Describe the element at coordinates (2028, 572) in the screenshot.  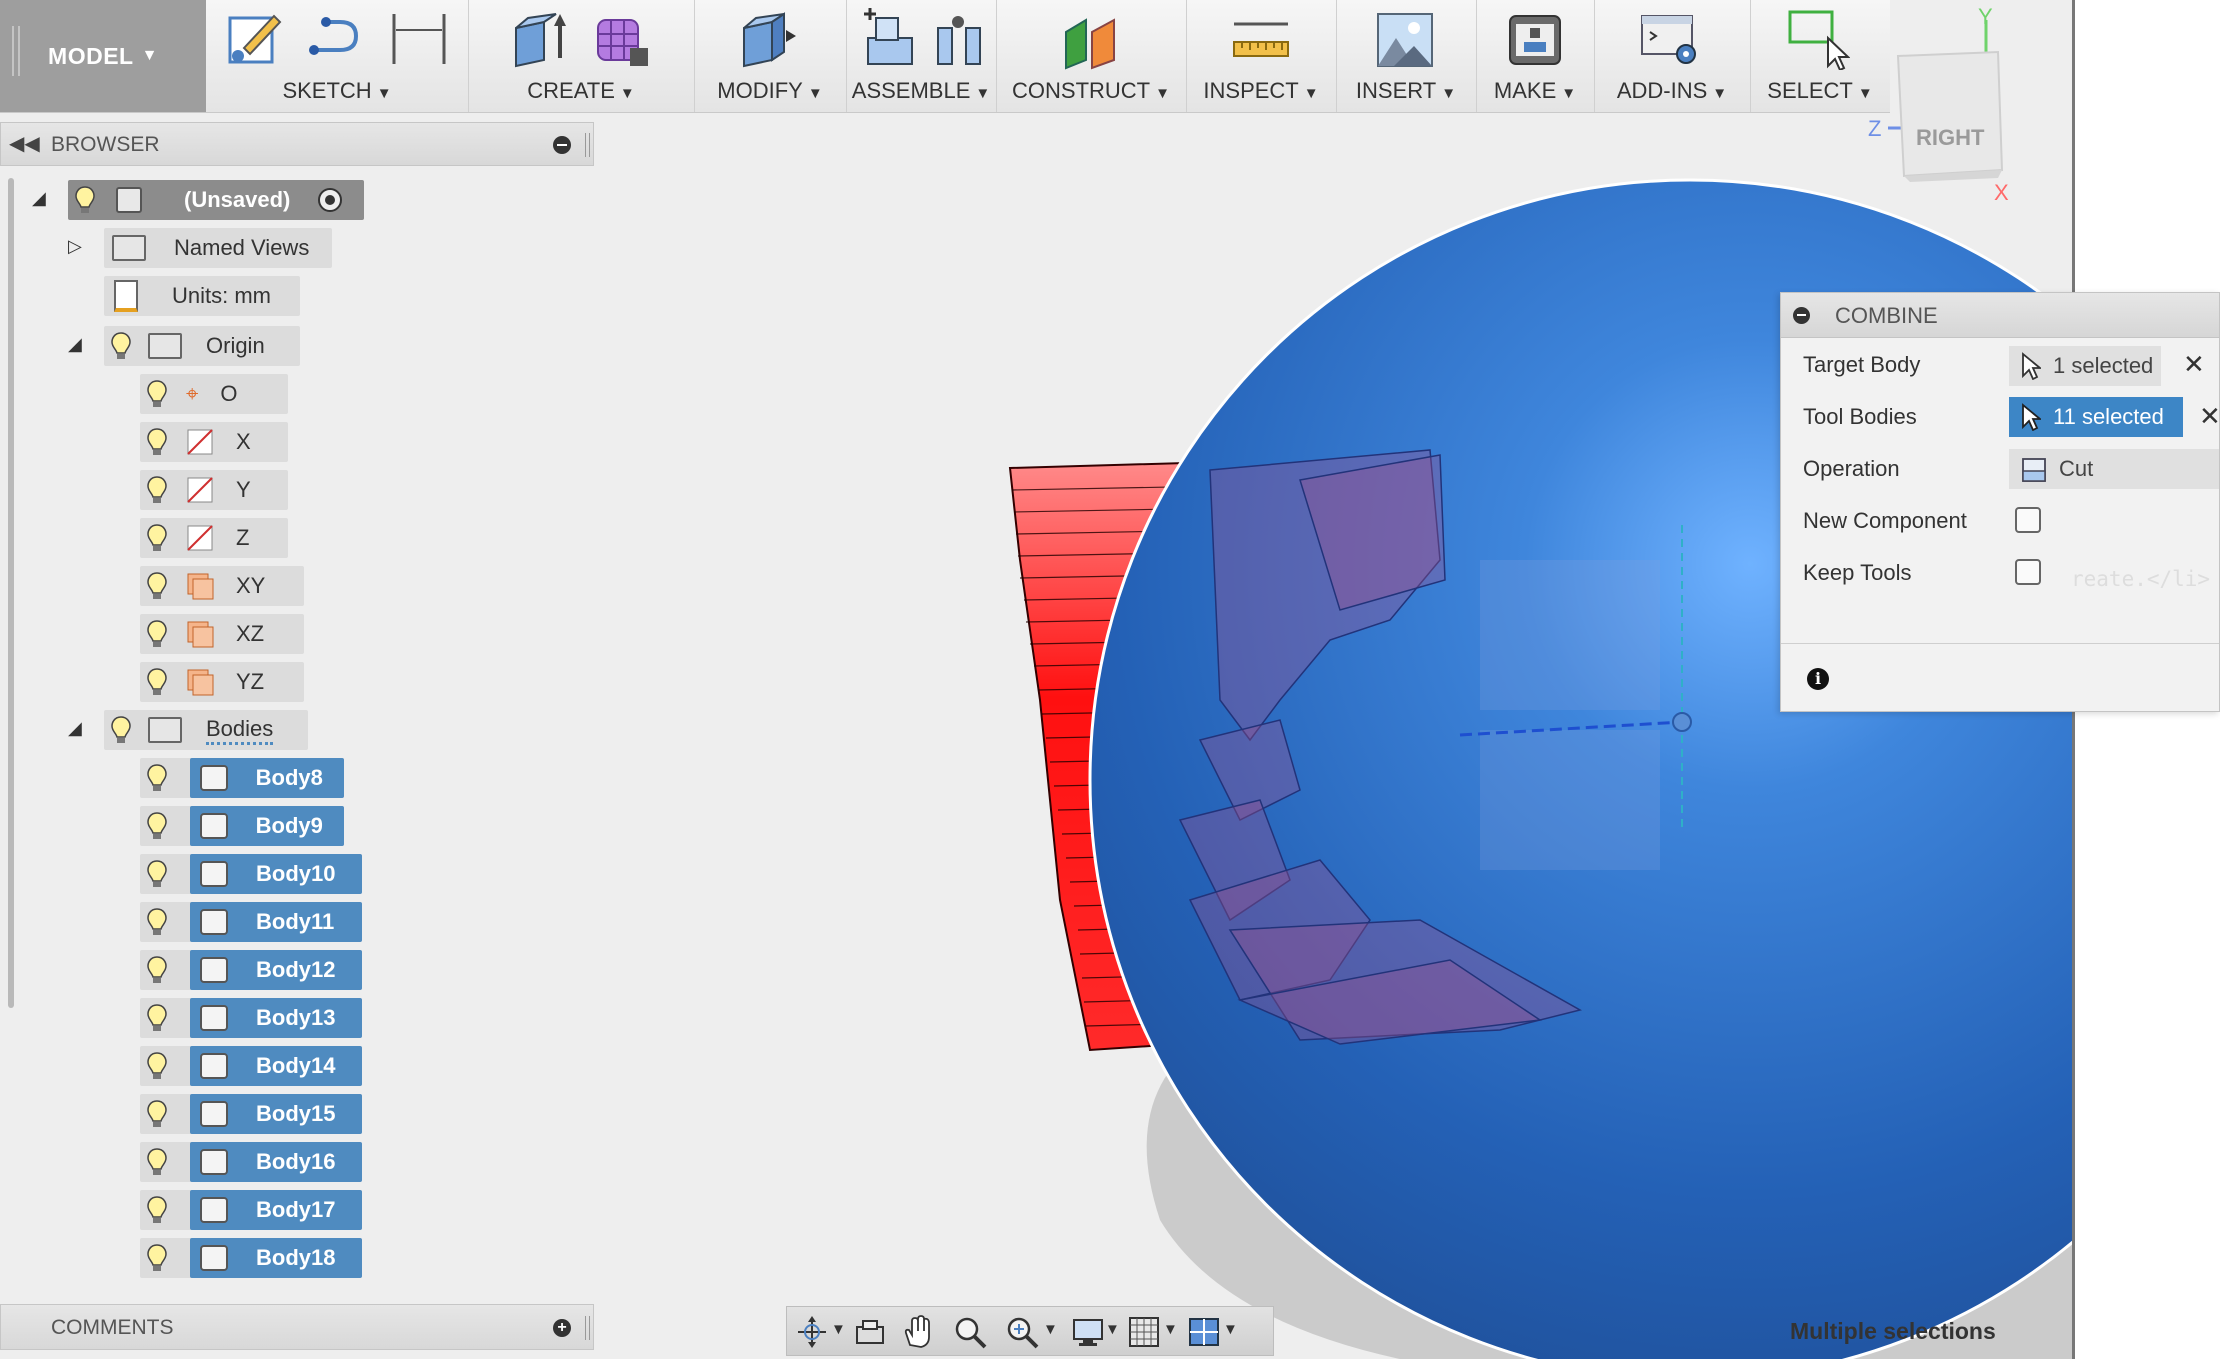
I see `keep-tools-checkbox` at that location.